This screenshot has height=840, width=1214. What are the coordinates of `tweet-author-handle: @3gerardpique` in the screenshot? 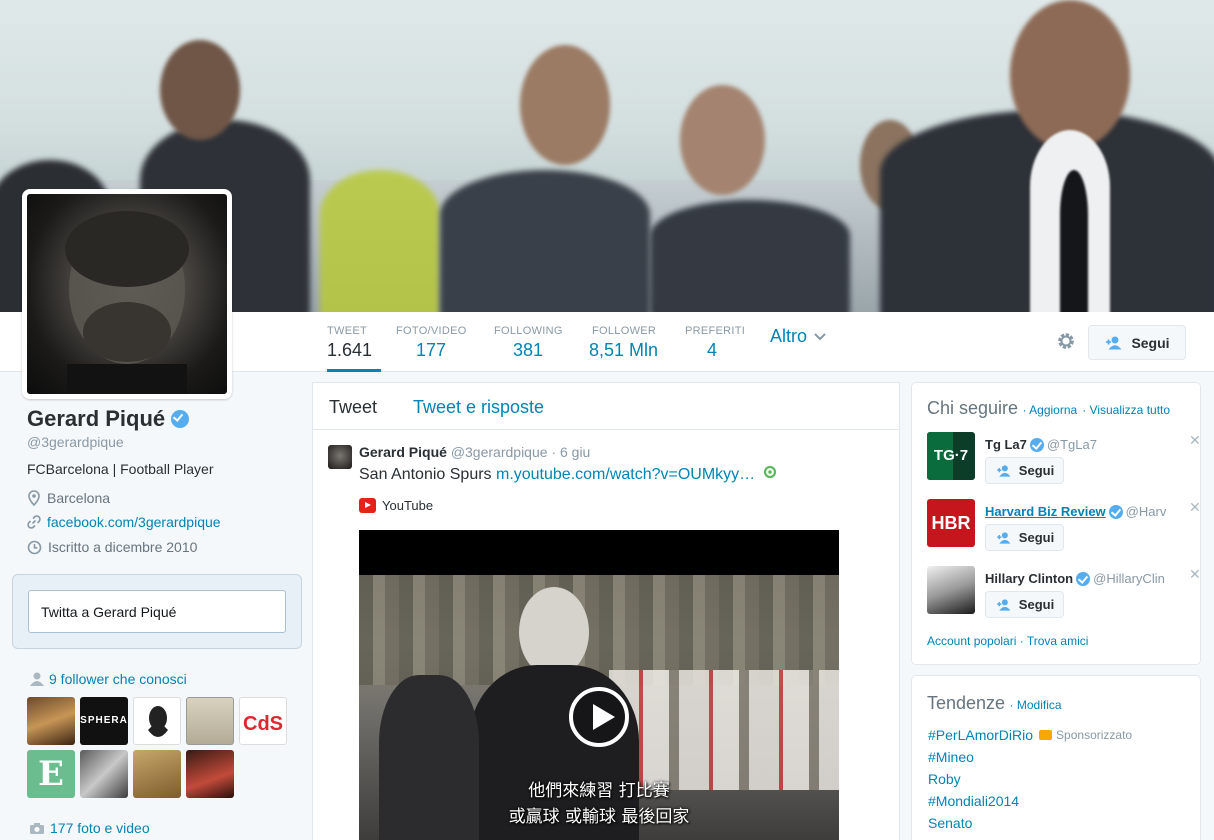 It's located at (499, 452).